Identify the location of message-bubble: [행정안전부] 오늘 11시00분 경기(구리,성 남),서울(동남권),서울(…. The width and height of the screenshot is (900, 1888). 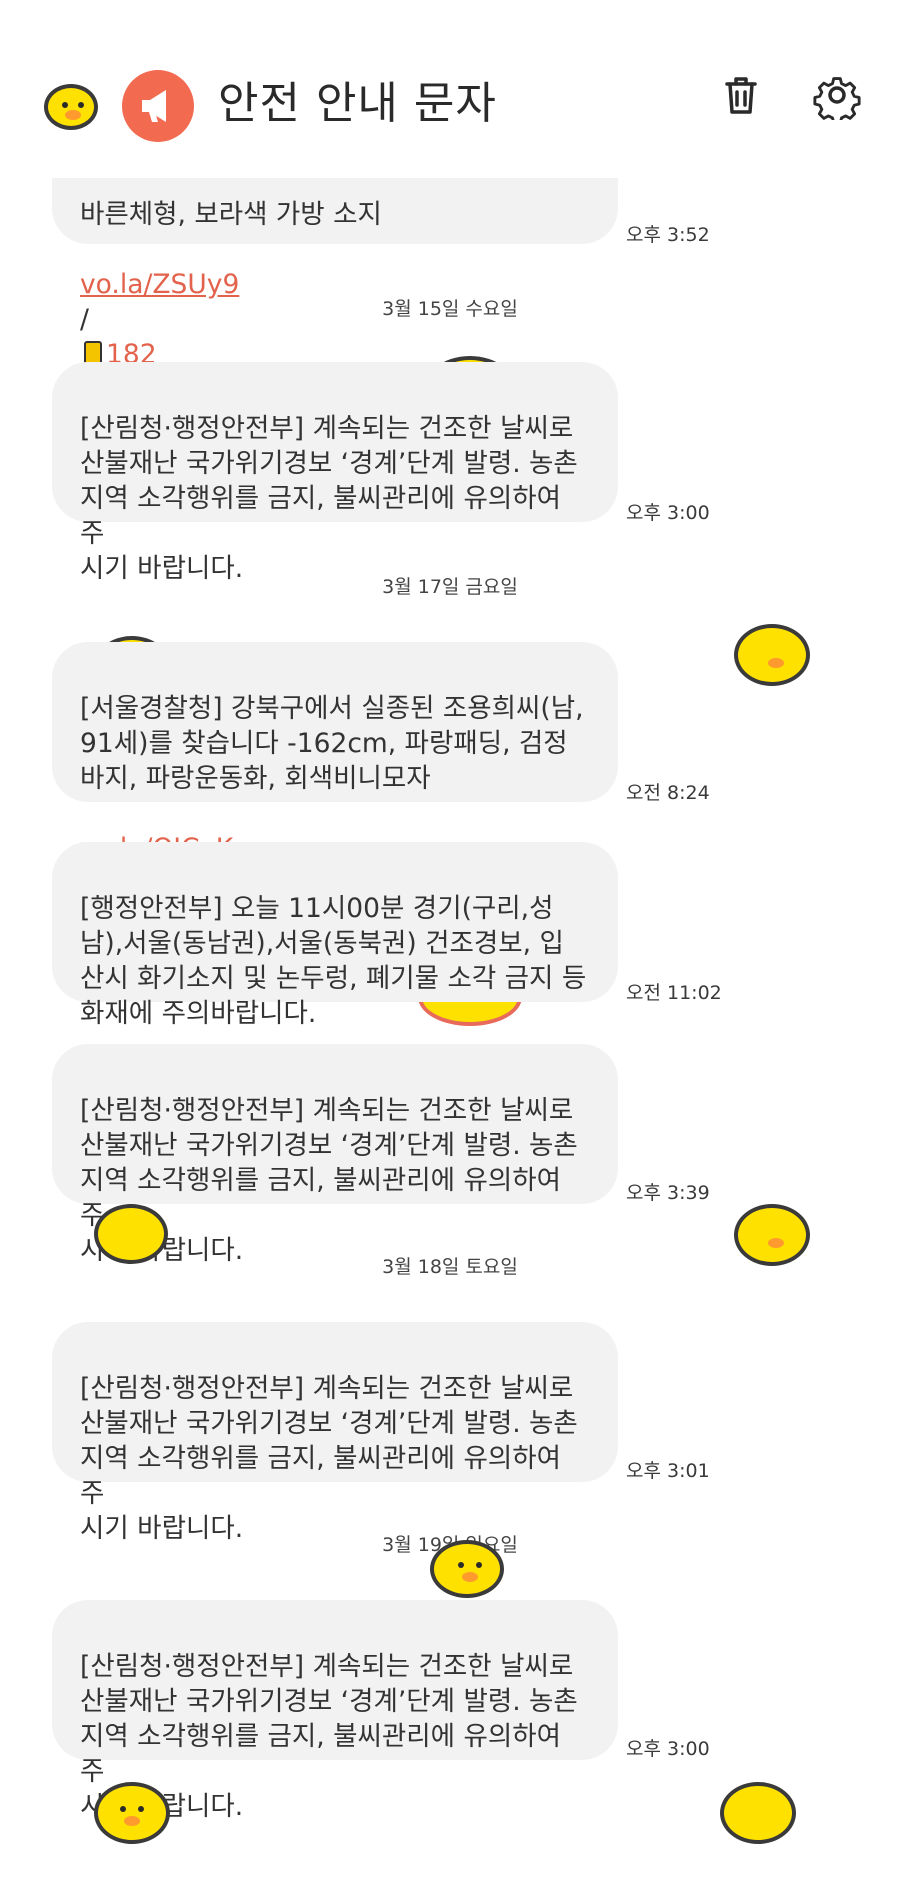
(335, 935).